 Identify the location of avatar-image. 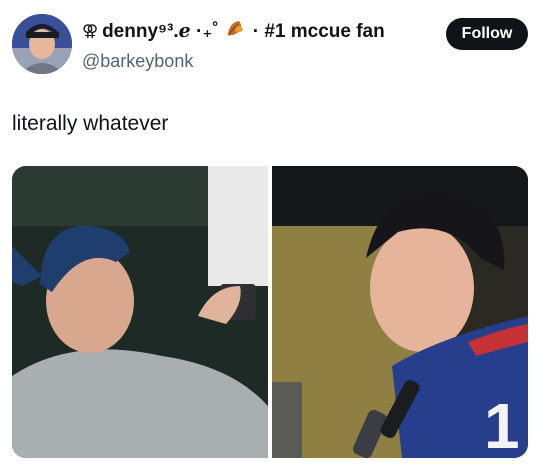
(42, 44).